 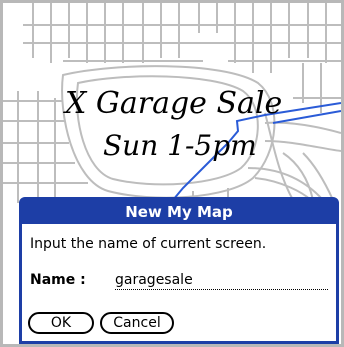 What do you see at coordinates (221, 280) in the screenshot?
I see `name-input` at bounding box center [221, 280].